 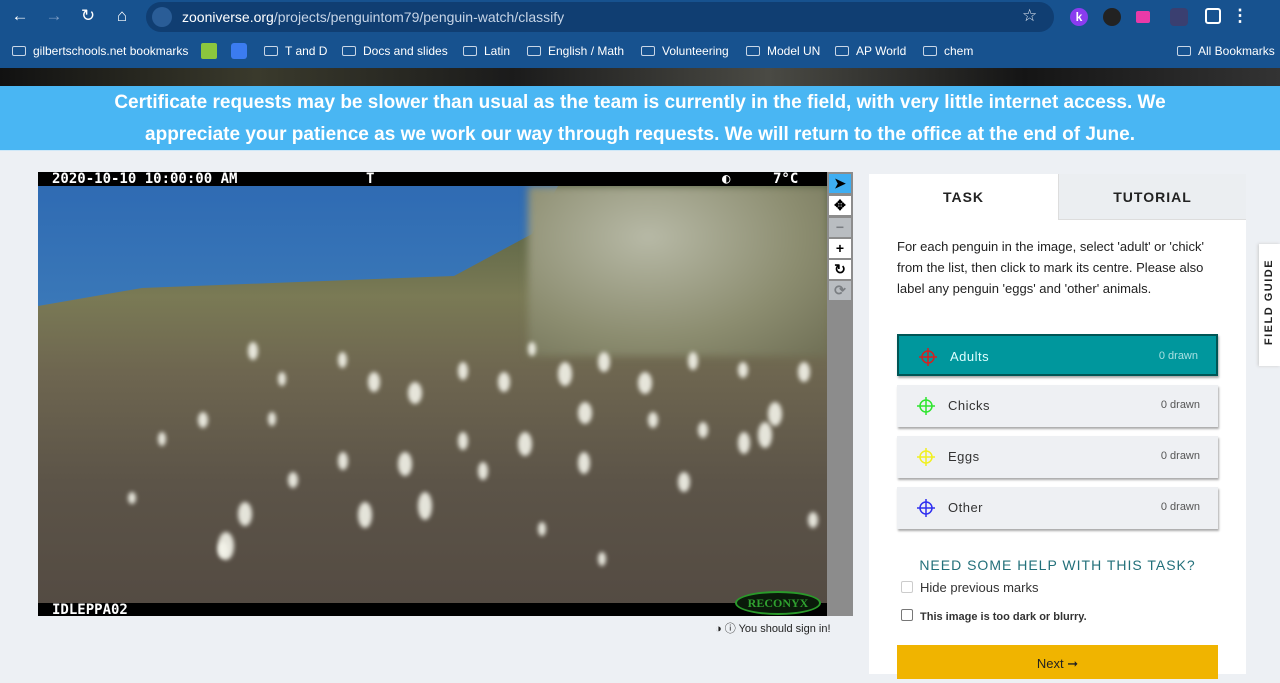 I want to click on bookmark-label: chem, so click(x=959, y=51).